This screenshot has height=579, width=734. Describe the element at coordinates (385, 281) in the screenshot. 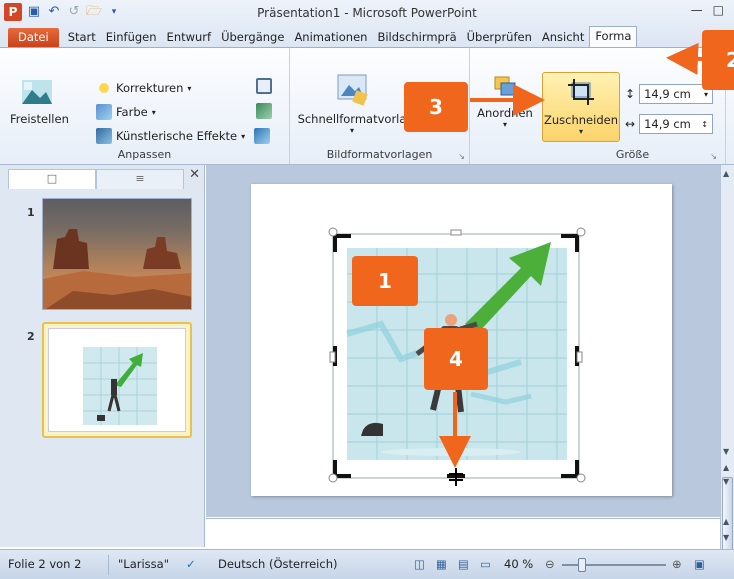

I see `callout-1: 1` at that location.